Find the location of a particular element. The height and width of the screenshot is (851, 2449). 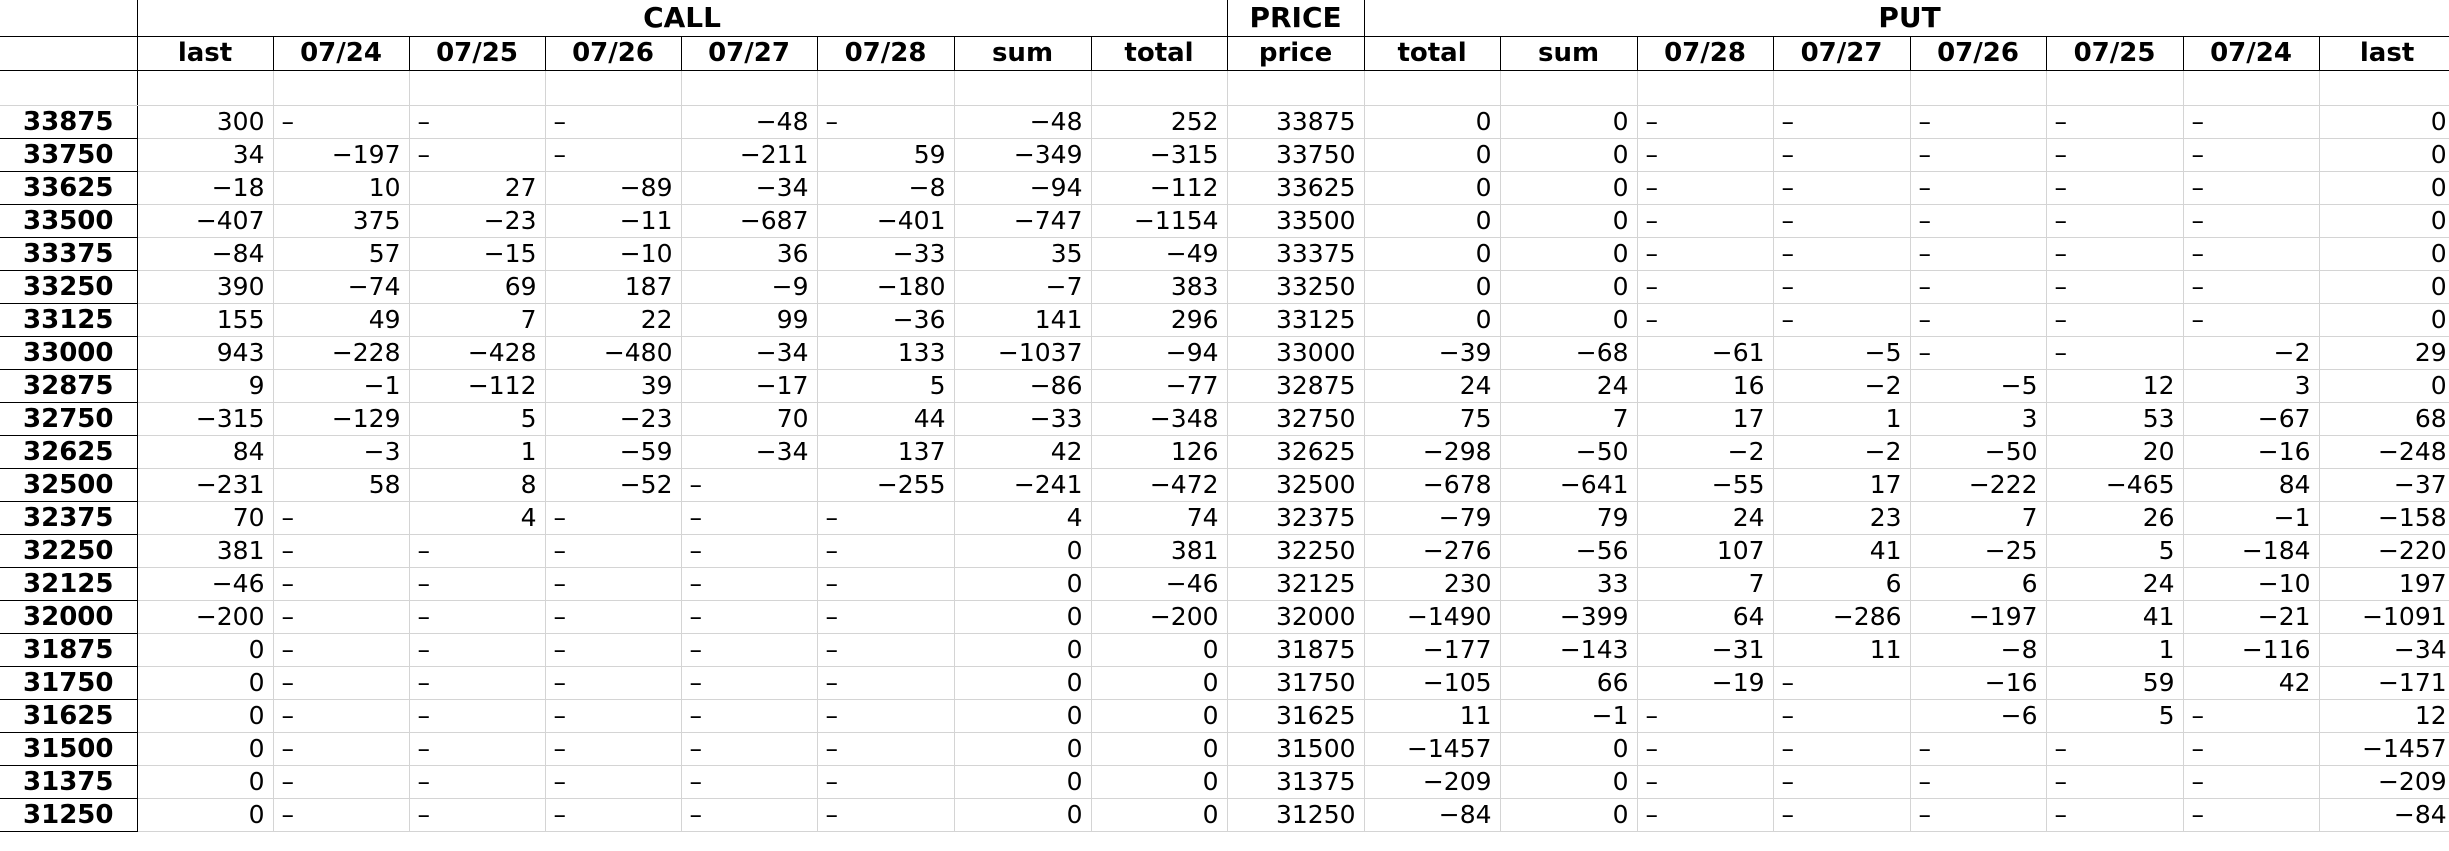

row-label: 32750 is located at coordinates (69, 419).